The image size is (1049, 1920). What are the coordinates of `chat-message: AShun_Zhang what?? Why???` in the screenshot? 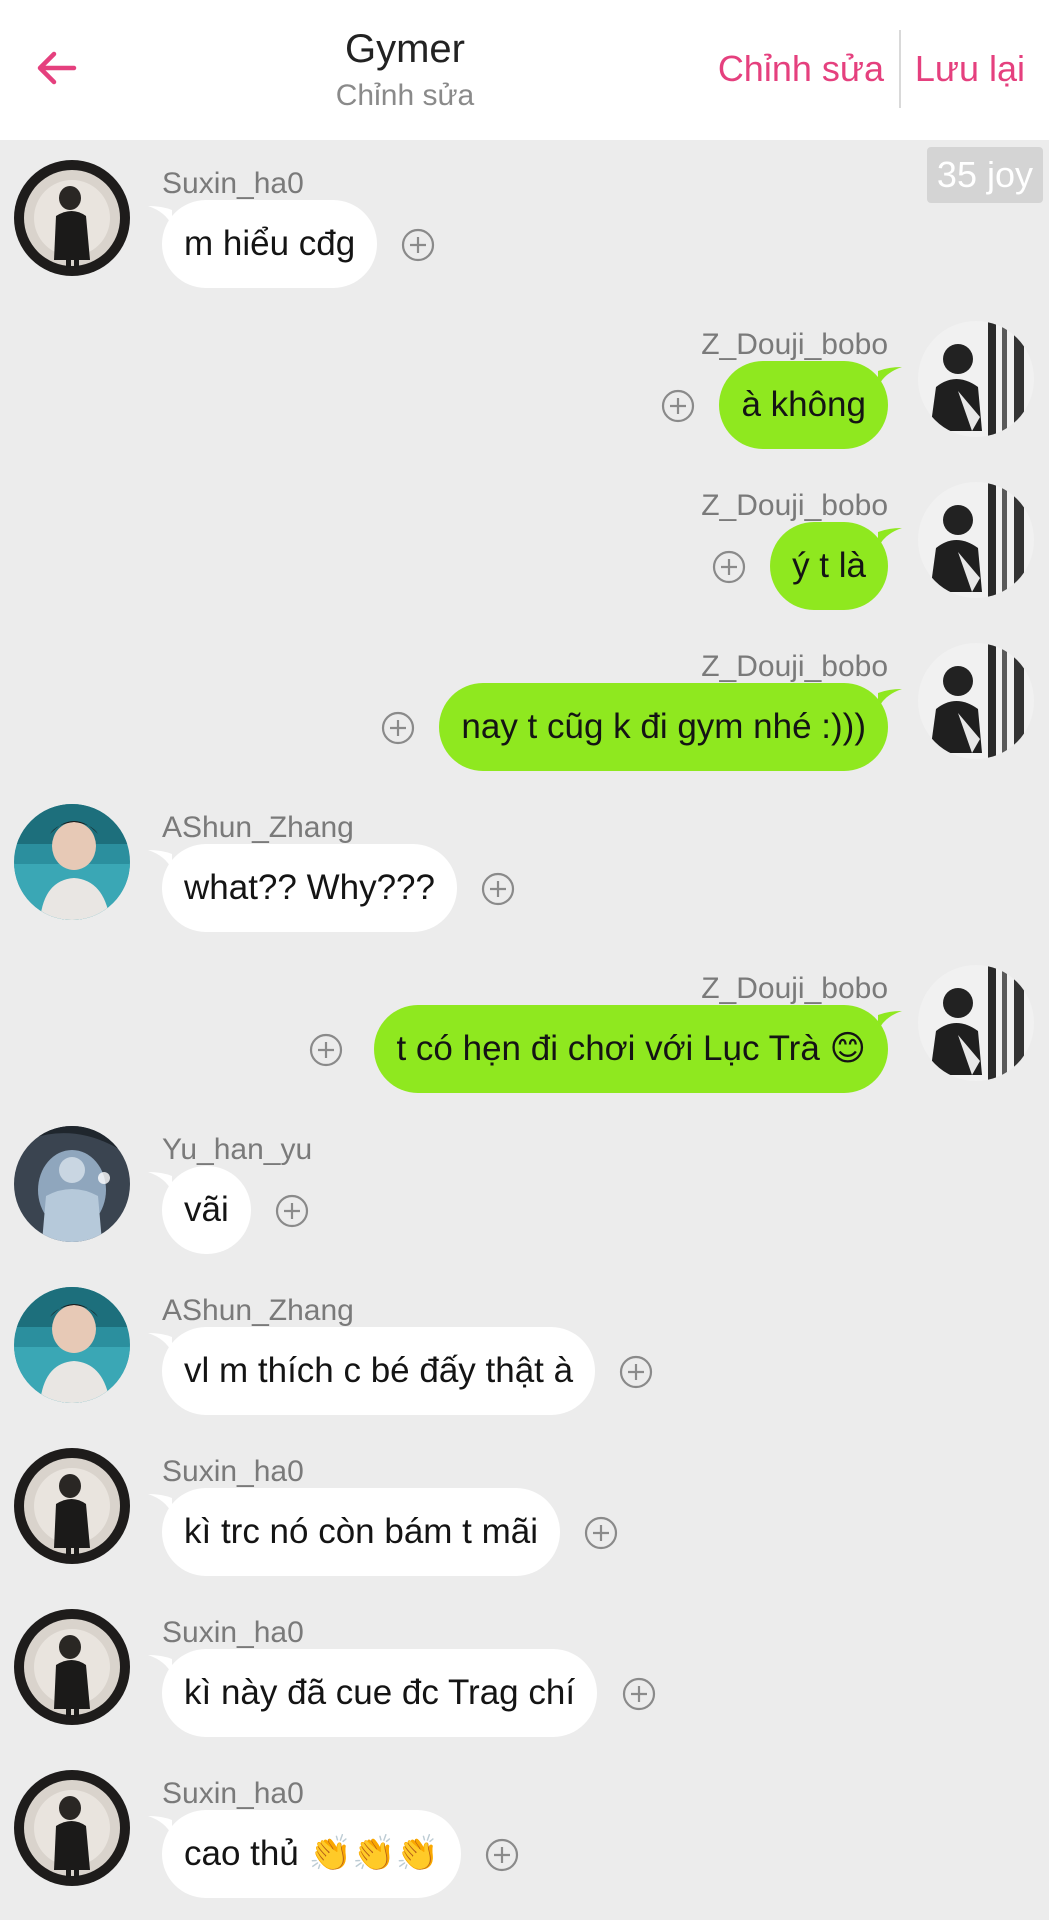 It's located at (524, 870).